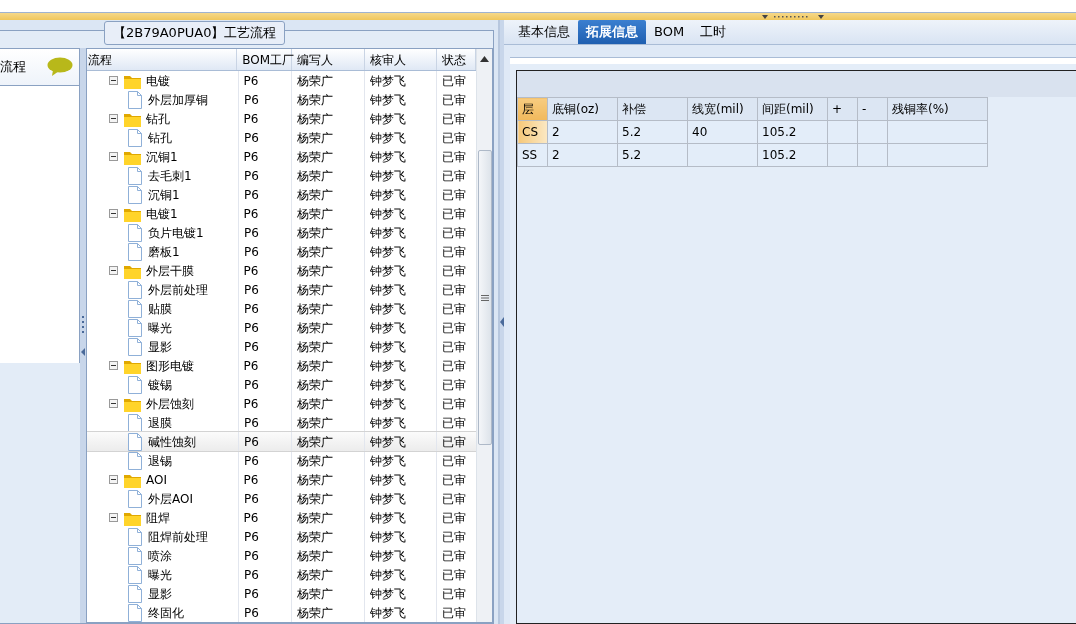 This screenshot has height=624, width=1076. Describe the element at coordinates (281, 384) in the screenshot. I see `tree-row: 镀锡 P6 杨荣广 钟梦飞 已审` at that location.